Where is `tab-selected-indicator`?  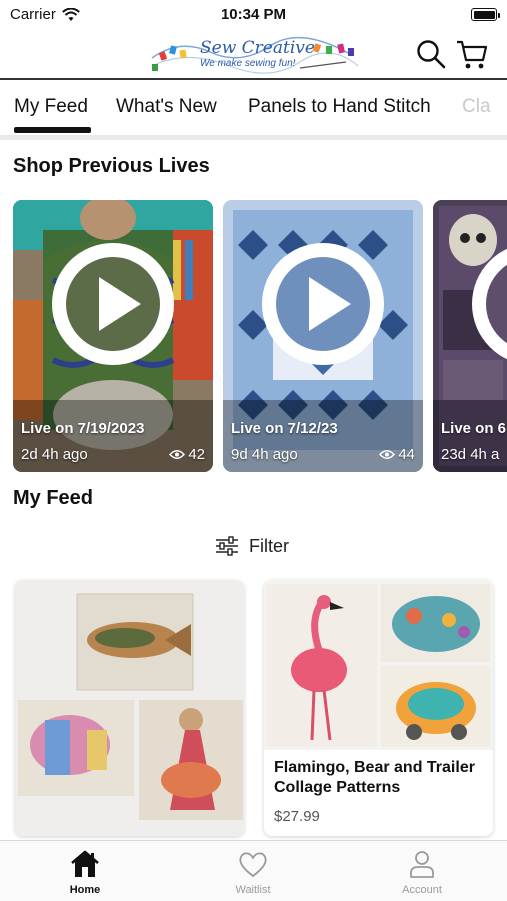 tab-selected-indicator is located at coordinates (52, 130).